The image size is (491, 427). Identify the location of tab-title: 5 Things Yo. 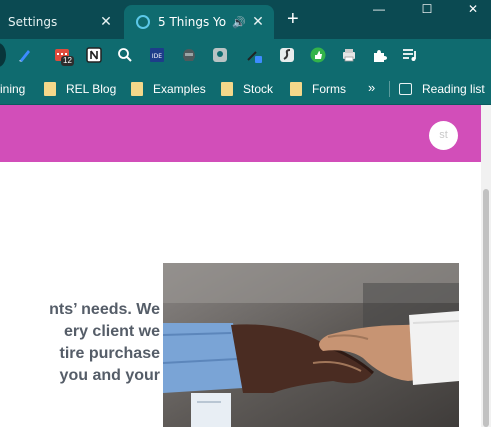
(192, 22).